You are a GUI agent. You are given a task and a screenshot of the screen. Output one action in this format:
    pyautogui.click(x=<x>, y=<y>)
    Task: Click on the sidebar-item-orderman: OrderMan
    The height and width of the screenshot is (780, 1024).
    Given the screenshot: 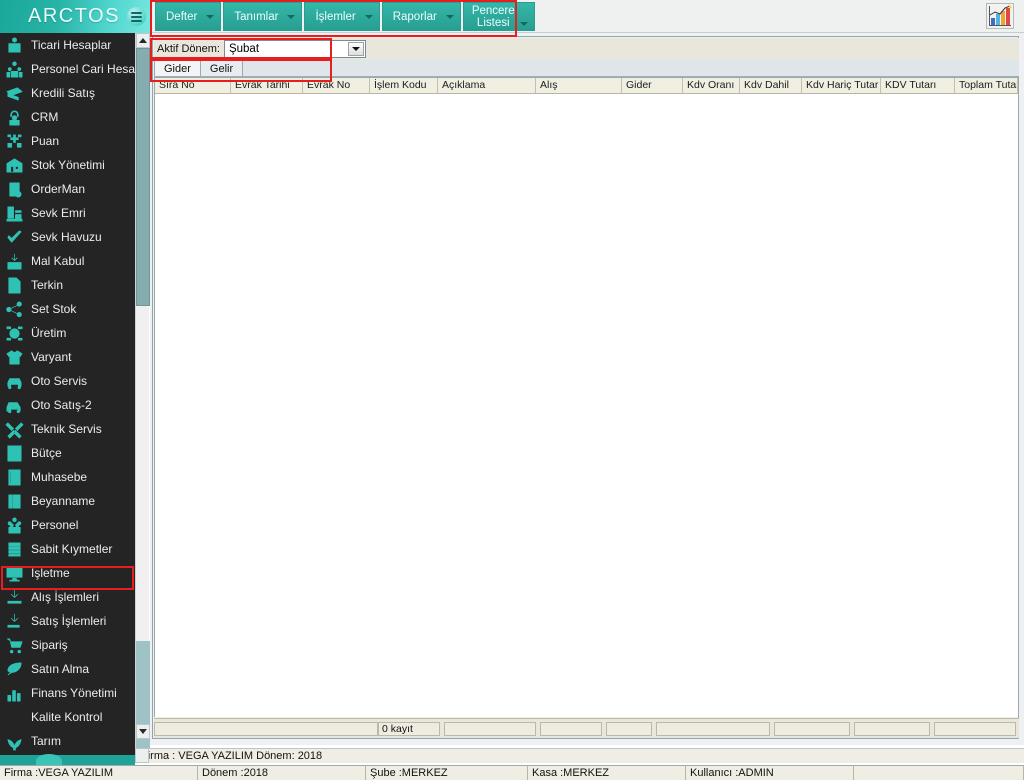 What is the action you would take?
    pyautogui.click(x=67, y=189)
    